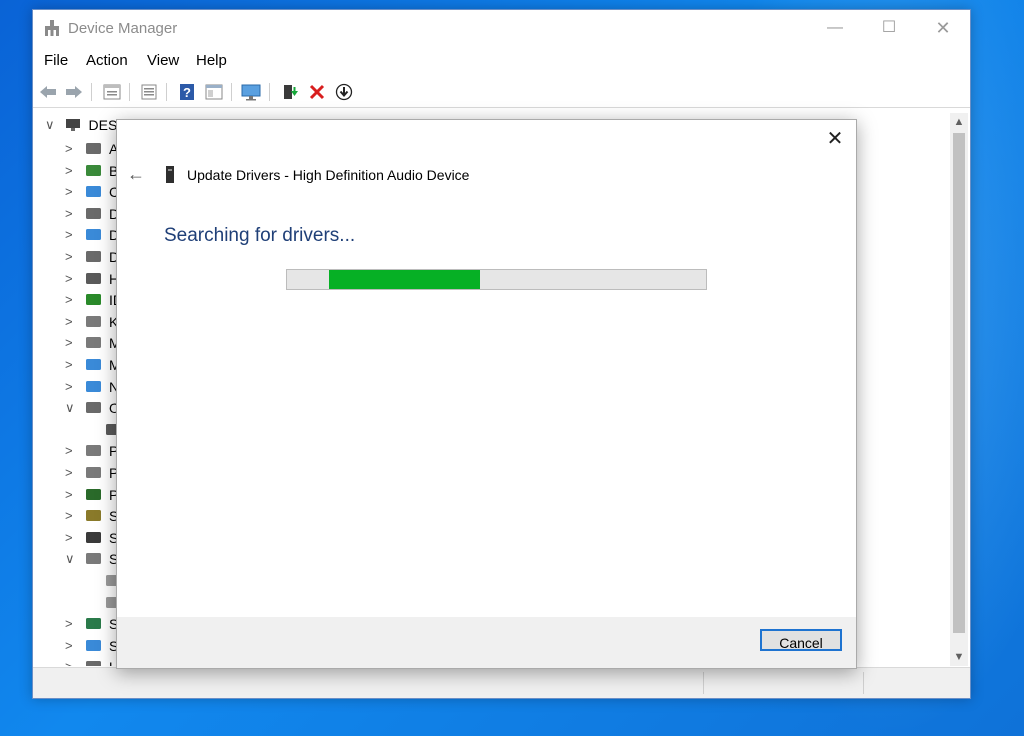  I want to click on view-icon, so click(214, 92).